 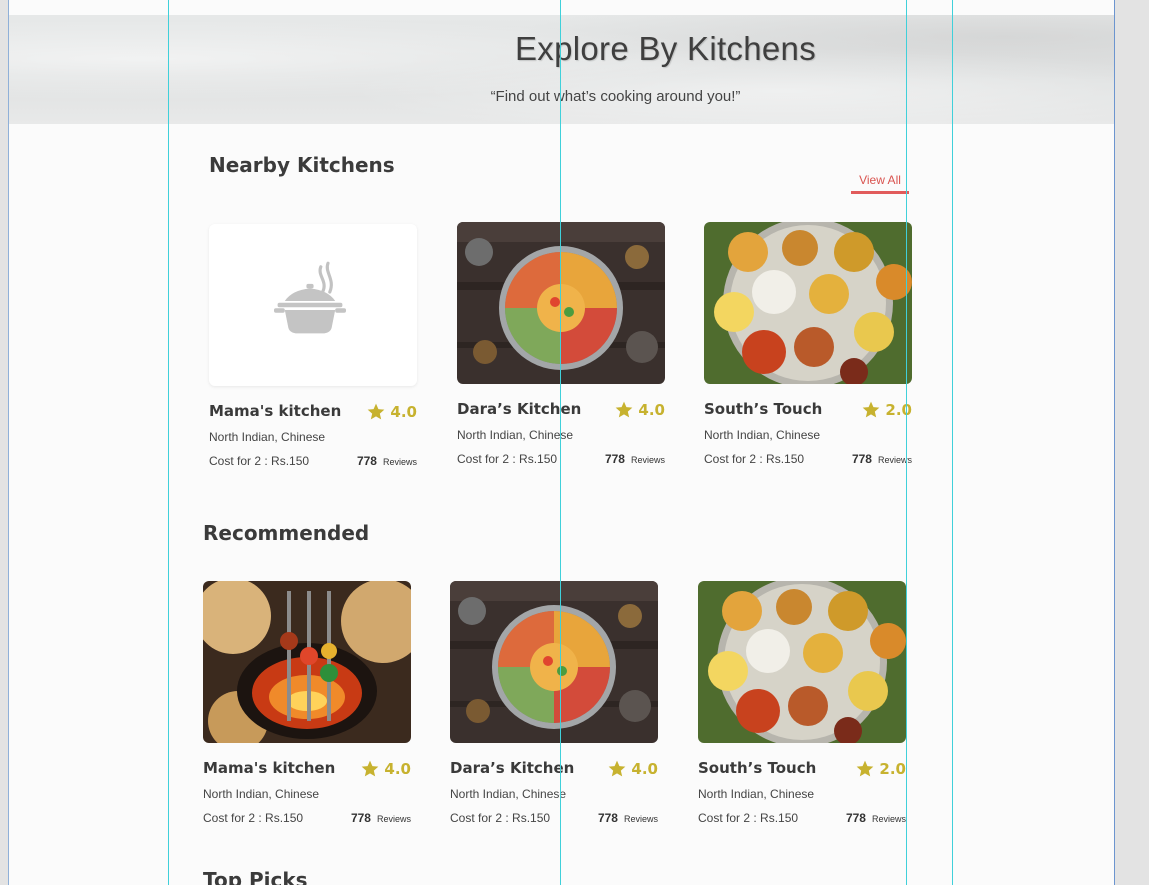 What do you see at coordinates (286, 533) in the screenshot?
I see `recommended-section-title: Recommended` at bounding box center [286, 533].